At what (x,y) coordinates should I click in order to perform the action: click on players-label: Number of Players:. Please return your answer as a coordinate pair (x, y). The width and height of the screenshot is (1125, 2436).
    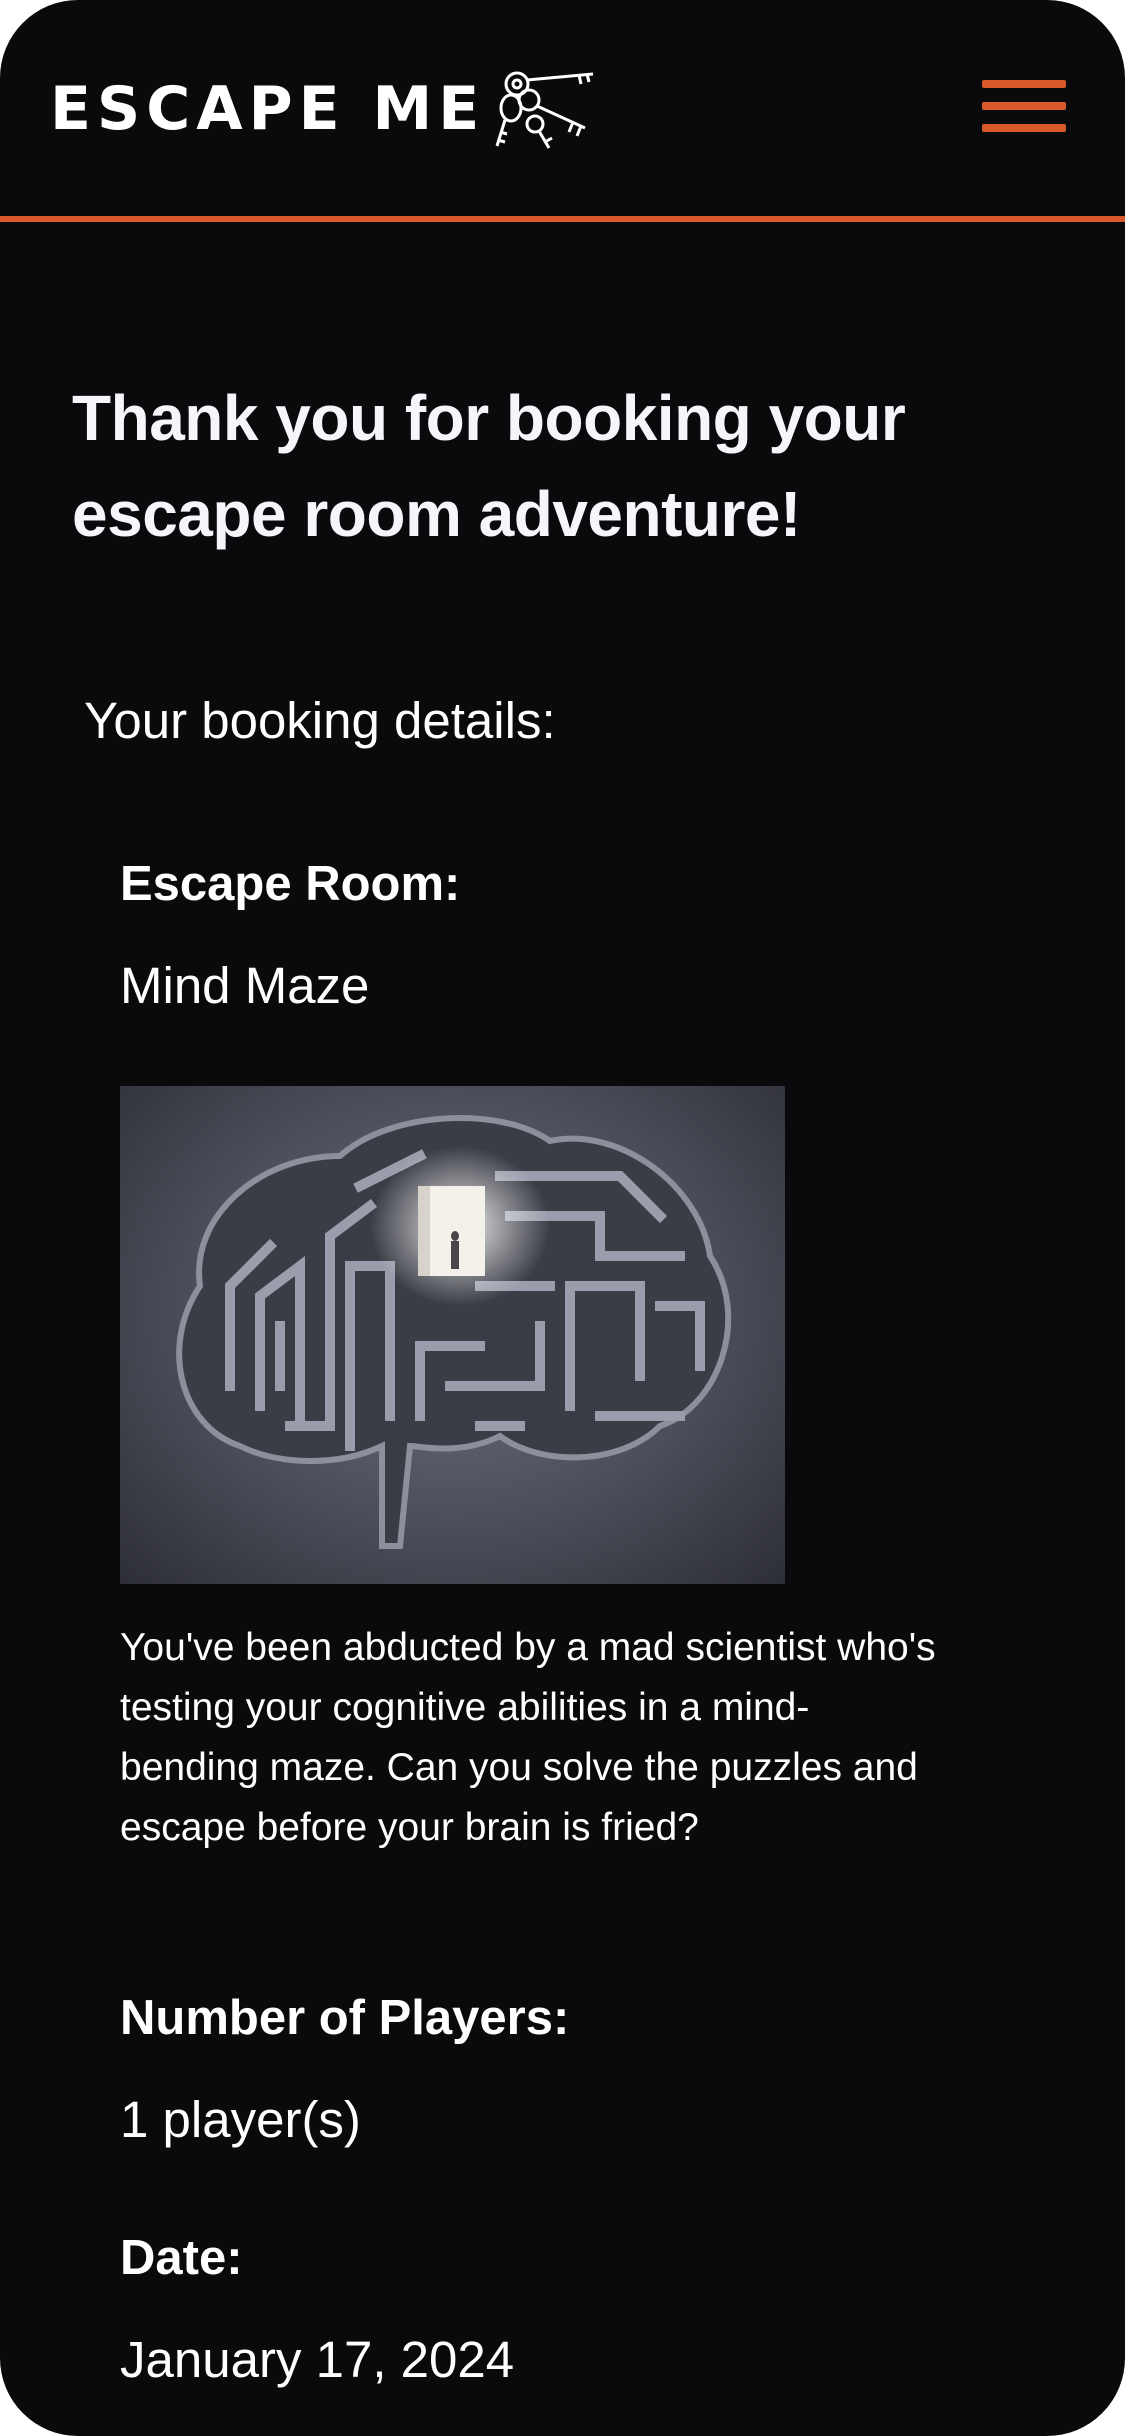
    Looking at the image, I should click on (345, 2018).